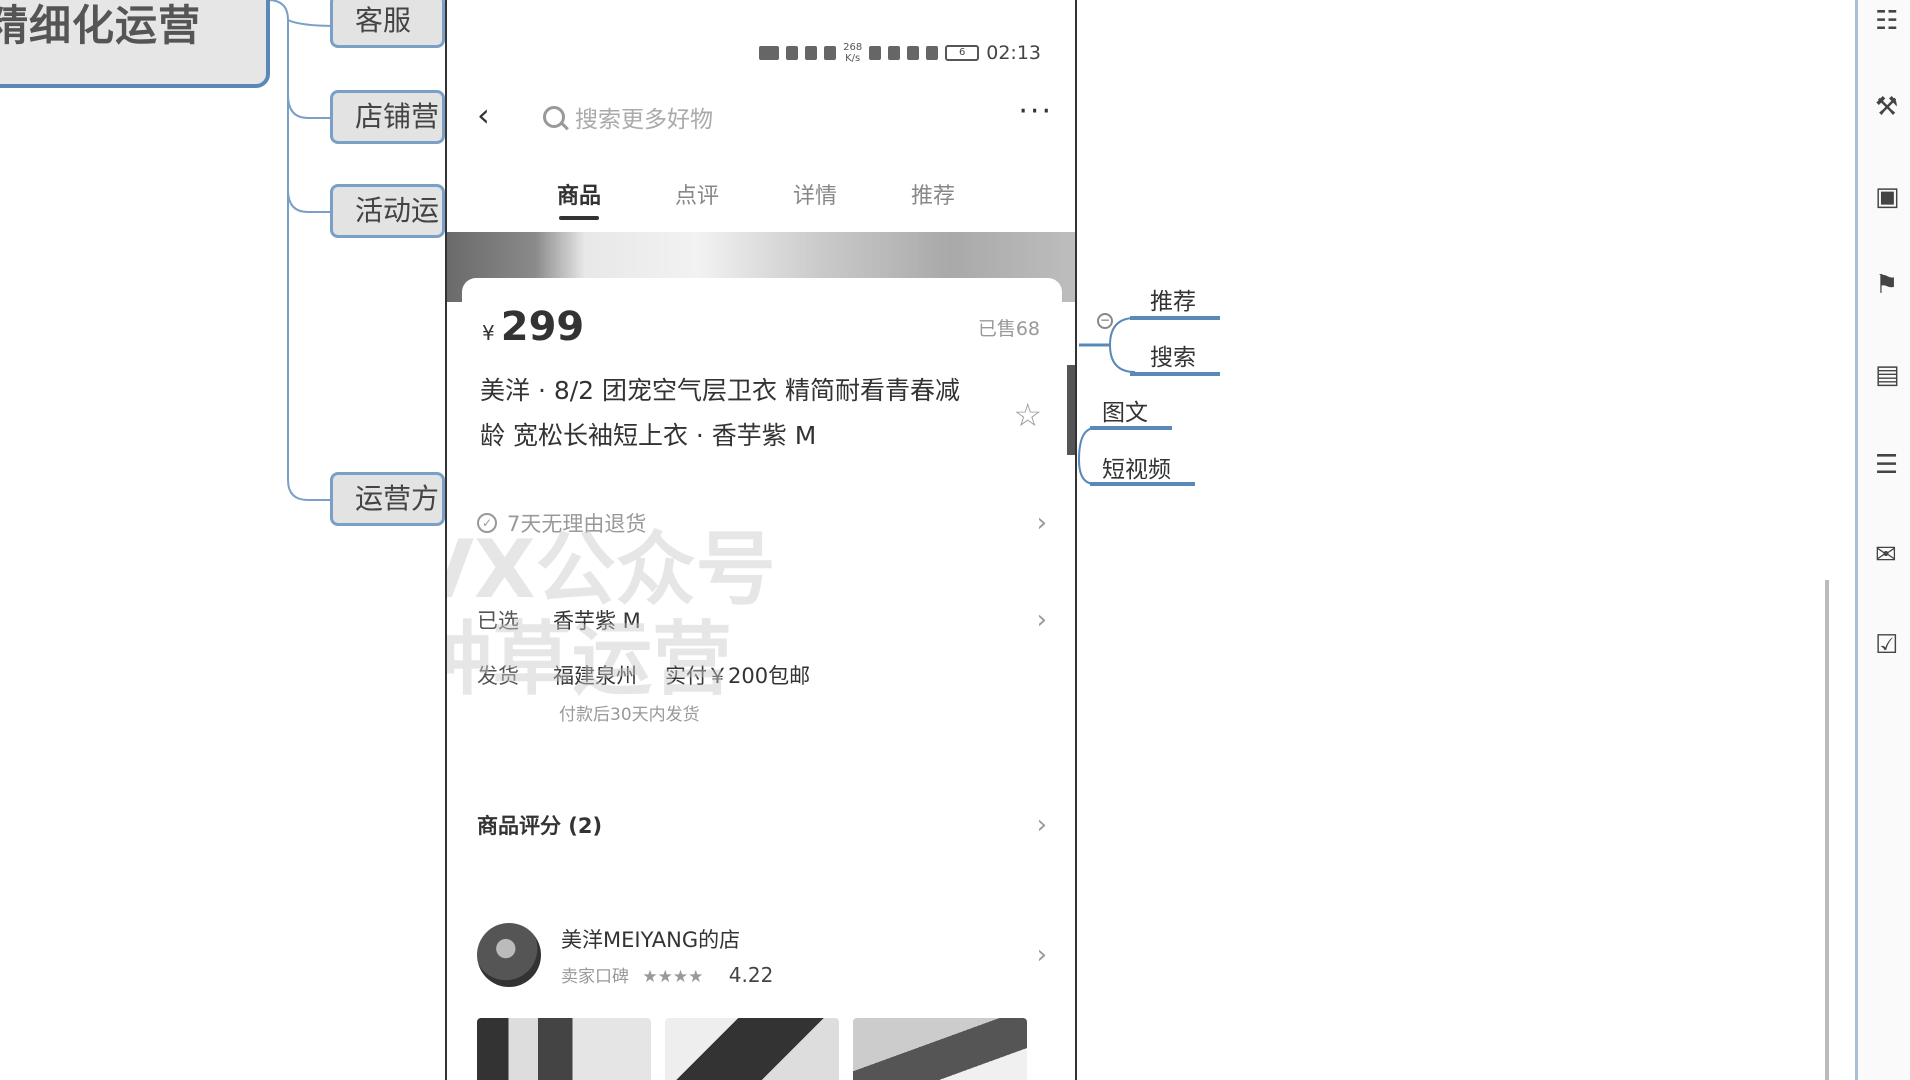 Image resolution: width=1910 pixels, height=1080 pixels. I want to click on mindmap-node-label: 运营方, so click(397, 498).